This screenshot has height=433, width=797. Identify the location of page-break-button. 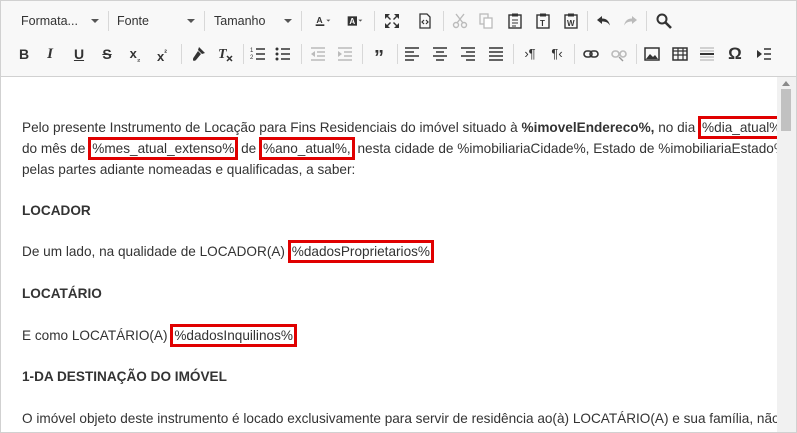
(764, 54).